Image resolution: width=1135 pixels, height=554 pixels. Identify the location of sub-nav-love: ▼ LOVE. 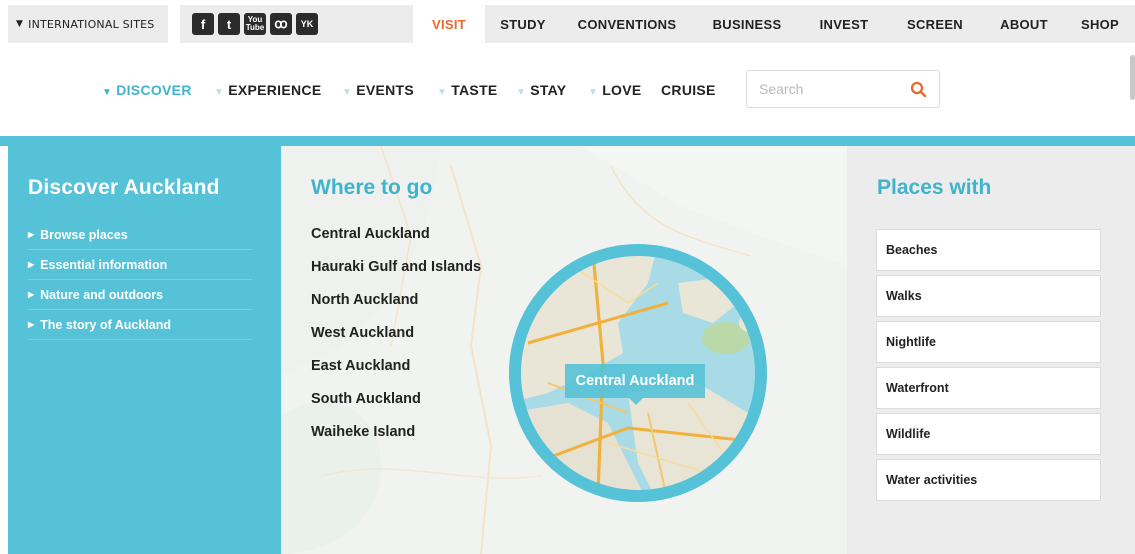
(615, 90).